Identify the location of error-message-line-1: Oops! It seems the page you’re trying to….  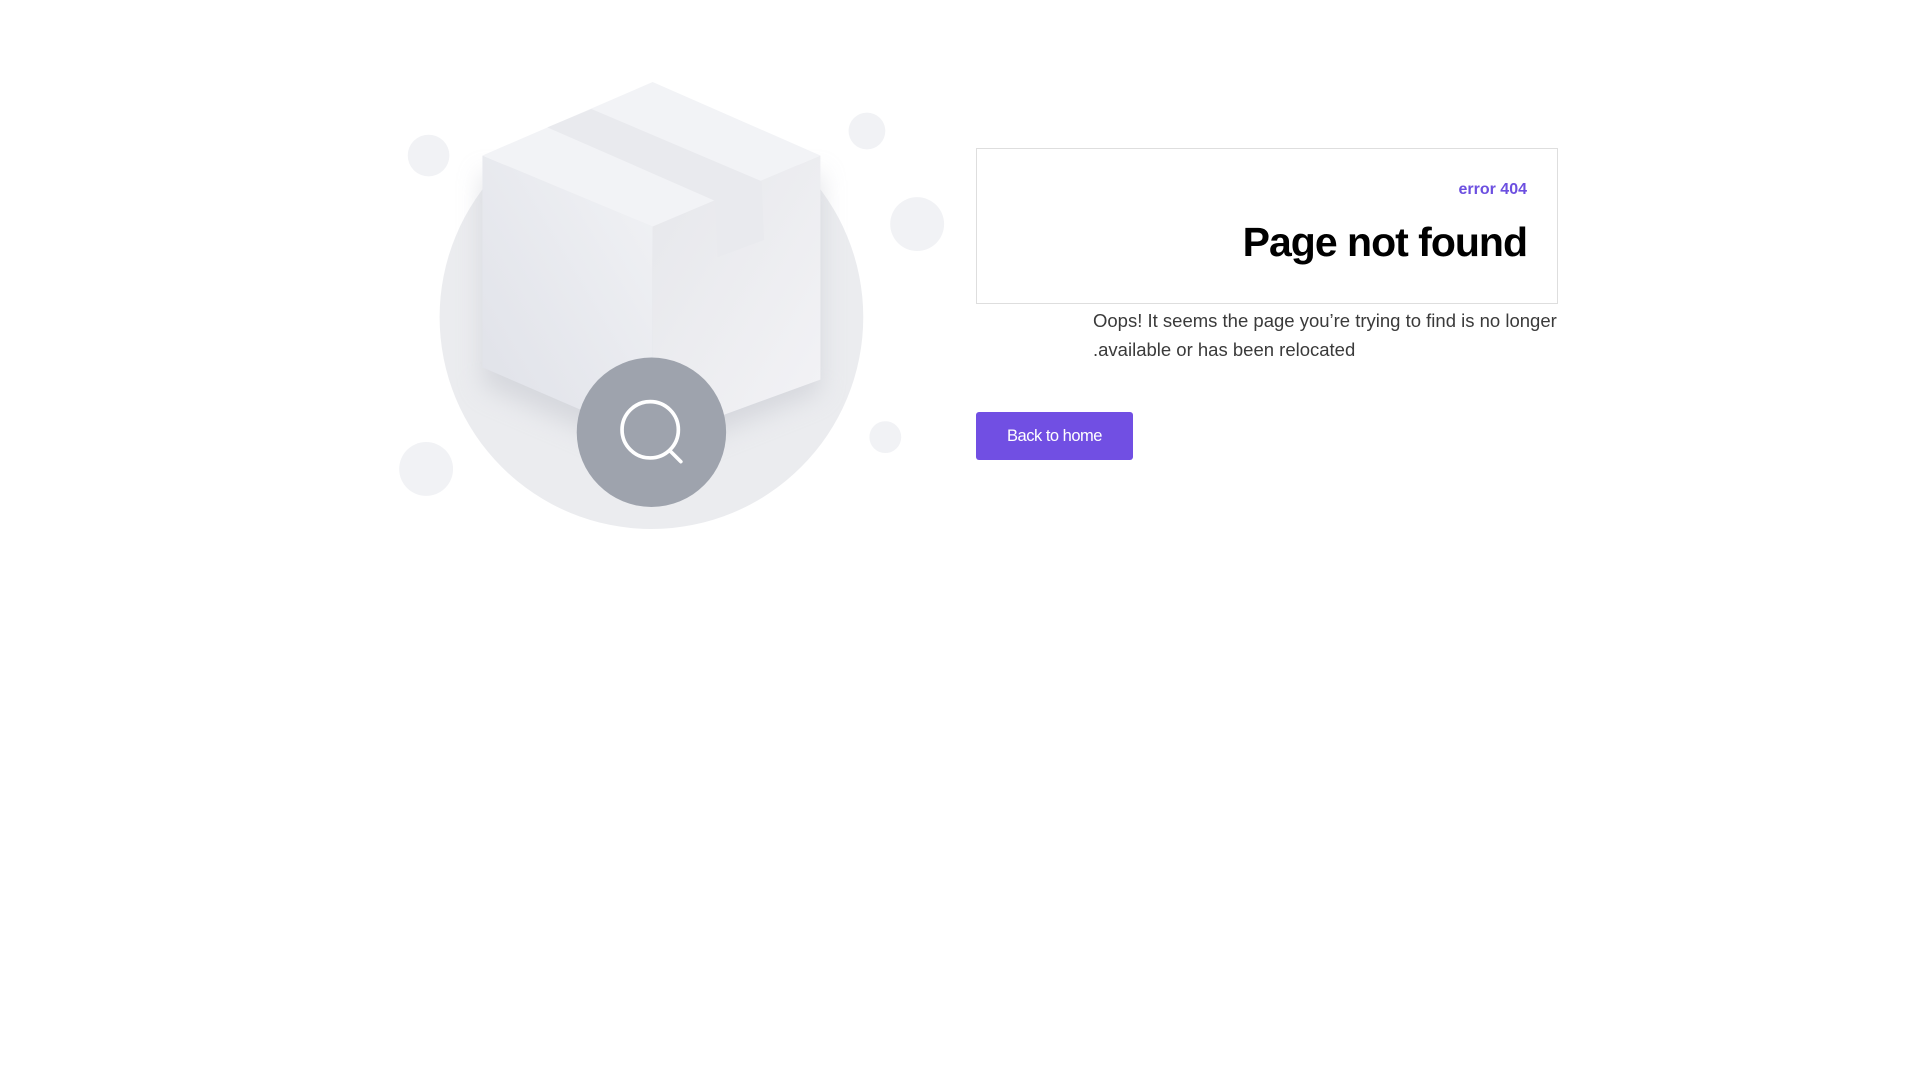
(1325, 320).